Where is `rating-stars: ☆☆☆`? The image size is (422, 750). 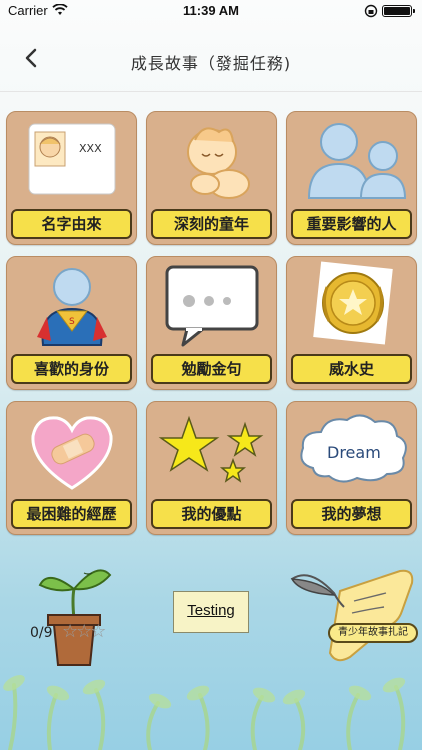
rating-stars: ☆☆☆ is located at coordinates (84, 631).